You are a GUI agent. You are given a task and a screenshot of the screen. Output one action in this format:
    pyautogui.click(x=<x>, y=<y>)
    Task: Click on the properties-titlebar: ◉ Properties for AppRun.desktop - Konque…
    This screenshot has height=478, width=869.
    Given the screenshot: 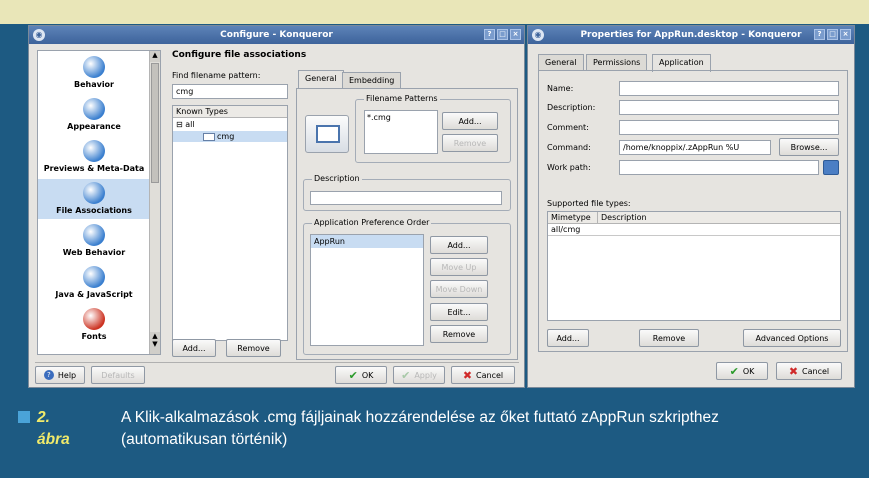 What is the action you would take?
    pyautogui.click(x=691, y=35)
    